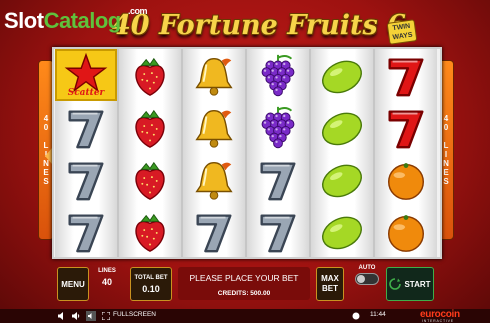 The image size is (490, 323). I want to click on toggle-knob, so click(361, 279).